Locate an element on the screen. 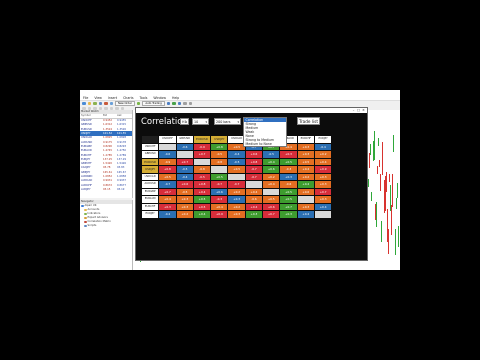 The width and height of the screenshot is (480, 360). new-chart-icon is located at coordinates (84, 103).